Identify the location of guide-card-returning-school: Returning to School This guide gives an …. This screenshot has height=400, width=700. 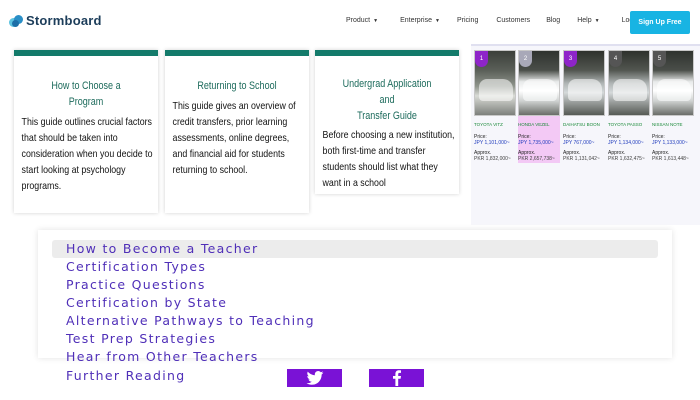
(237, 131).